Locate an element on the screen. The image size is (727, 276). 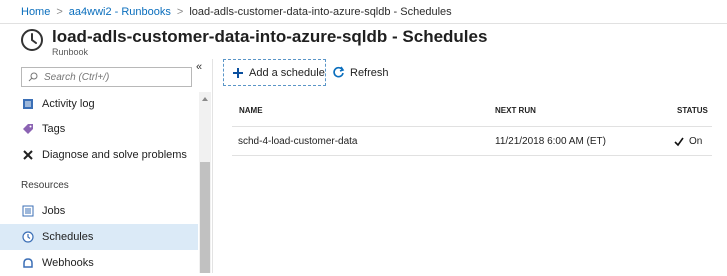
activity-log-icon is located at coordinates (28, 104).